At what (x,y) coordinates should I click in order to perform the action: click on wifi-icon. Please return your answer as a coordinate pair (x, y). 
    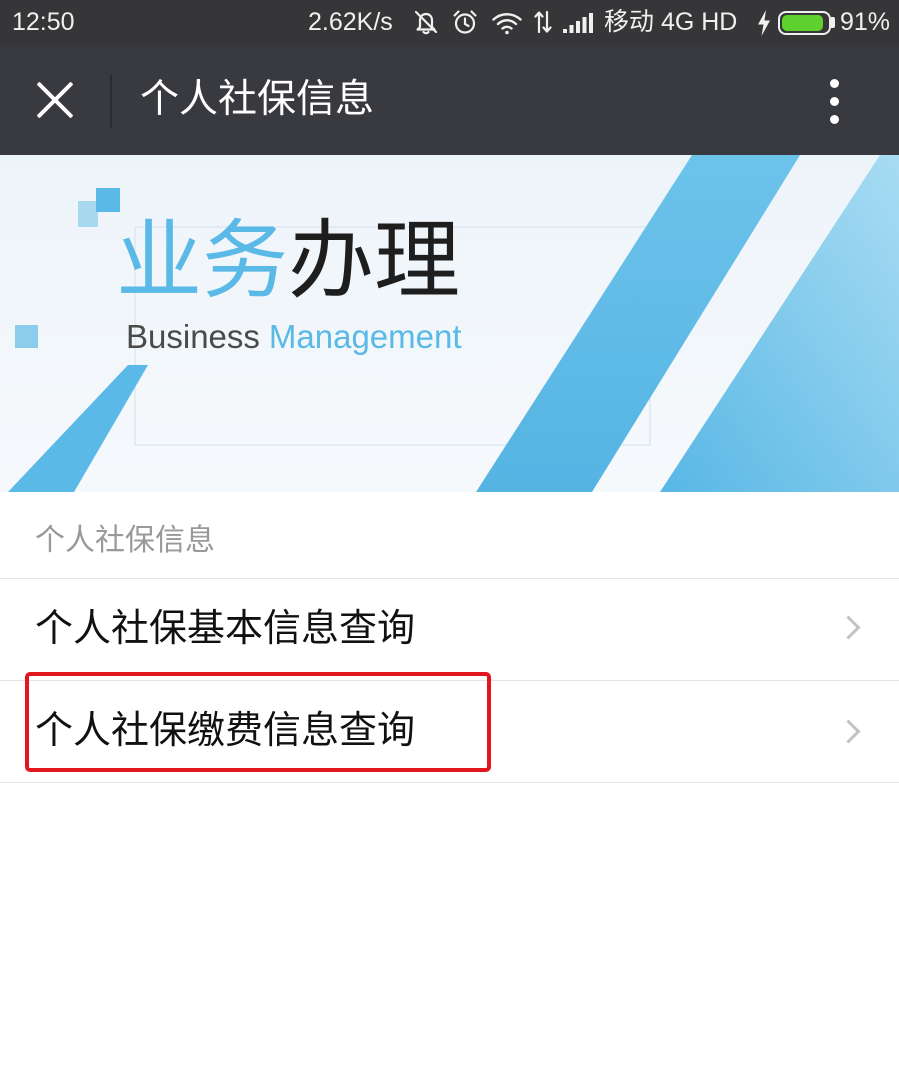
    Looking at the image, I should click on (507, 24).